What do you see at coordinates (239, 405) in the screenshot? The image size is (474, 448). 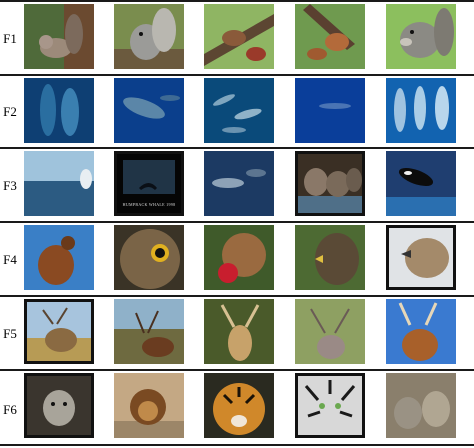 I see `tiger-photo` at bounding box center [239, 405].